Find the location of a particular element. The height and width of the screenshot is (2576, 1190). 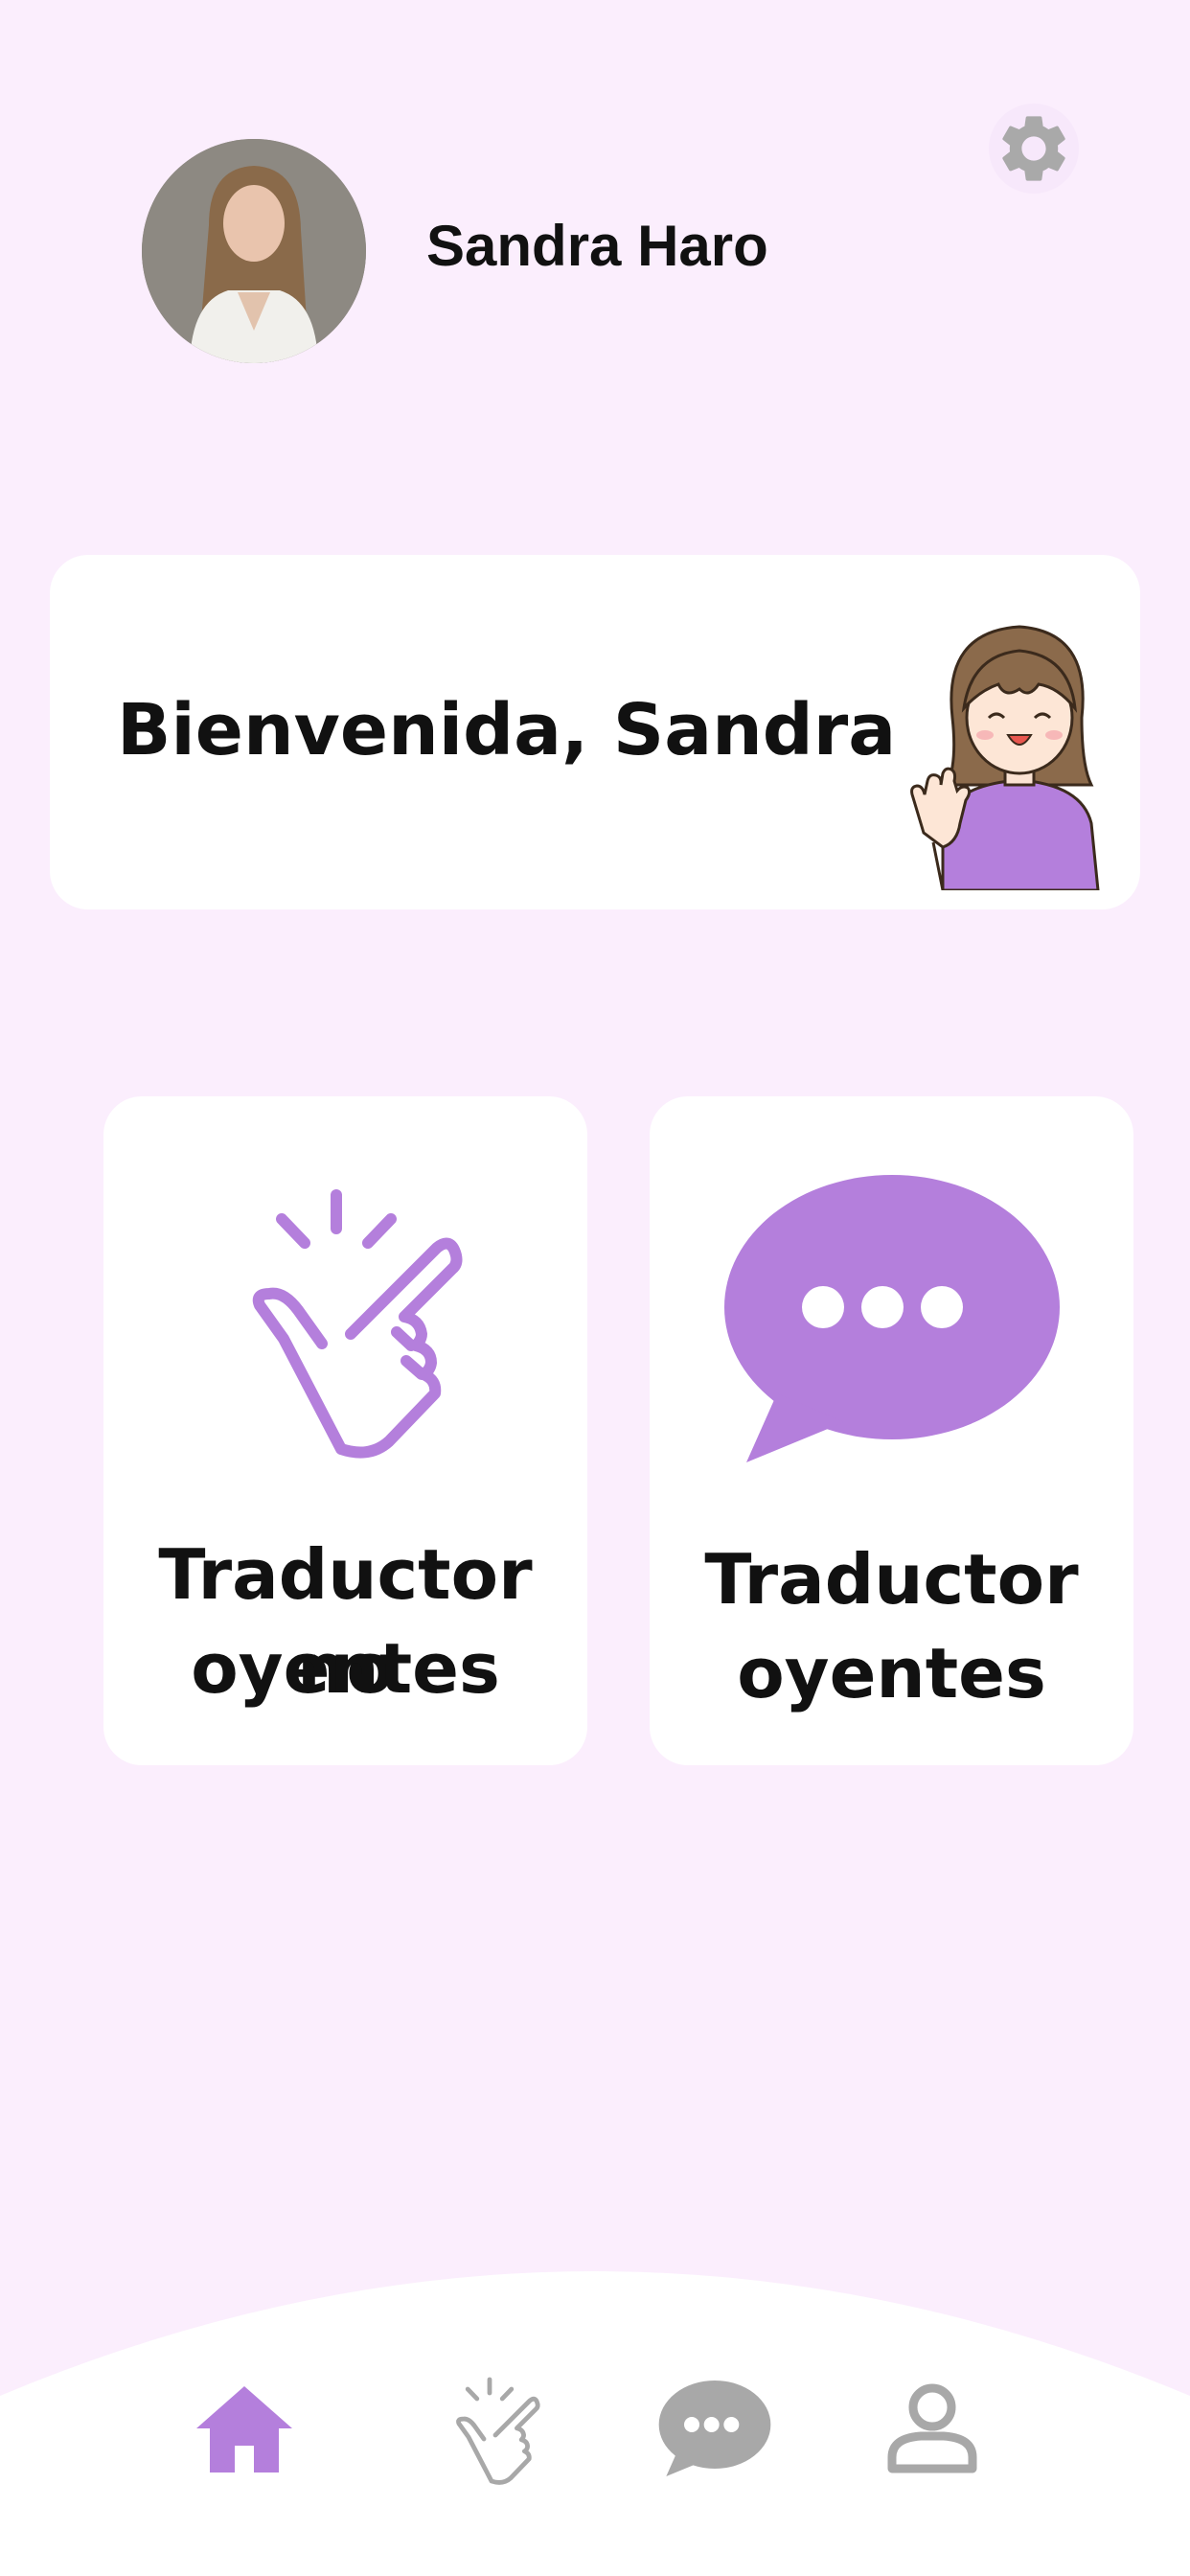

card-translator-non-hearing: Traductor no oyentes is located at coordinates (345, 1430).